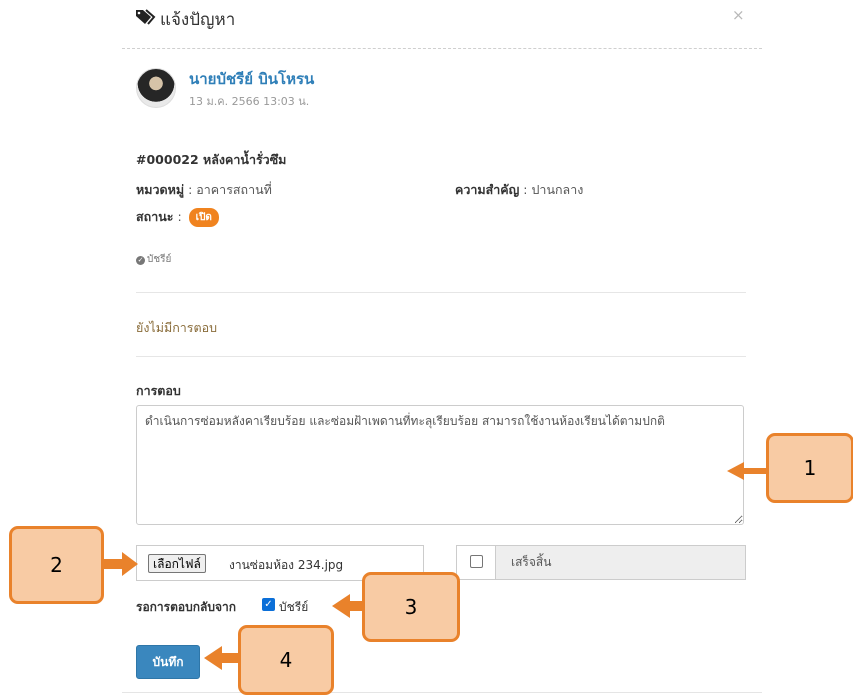 The height and width of the screenshot is (695, 853). What do you see at coordinates (198, 20) in the screenshot?
I see `modal-title: แจ้งปัญหา` at bounding box center [198, 20].